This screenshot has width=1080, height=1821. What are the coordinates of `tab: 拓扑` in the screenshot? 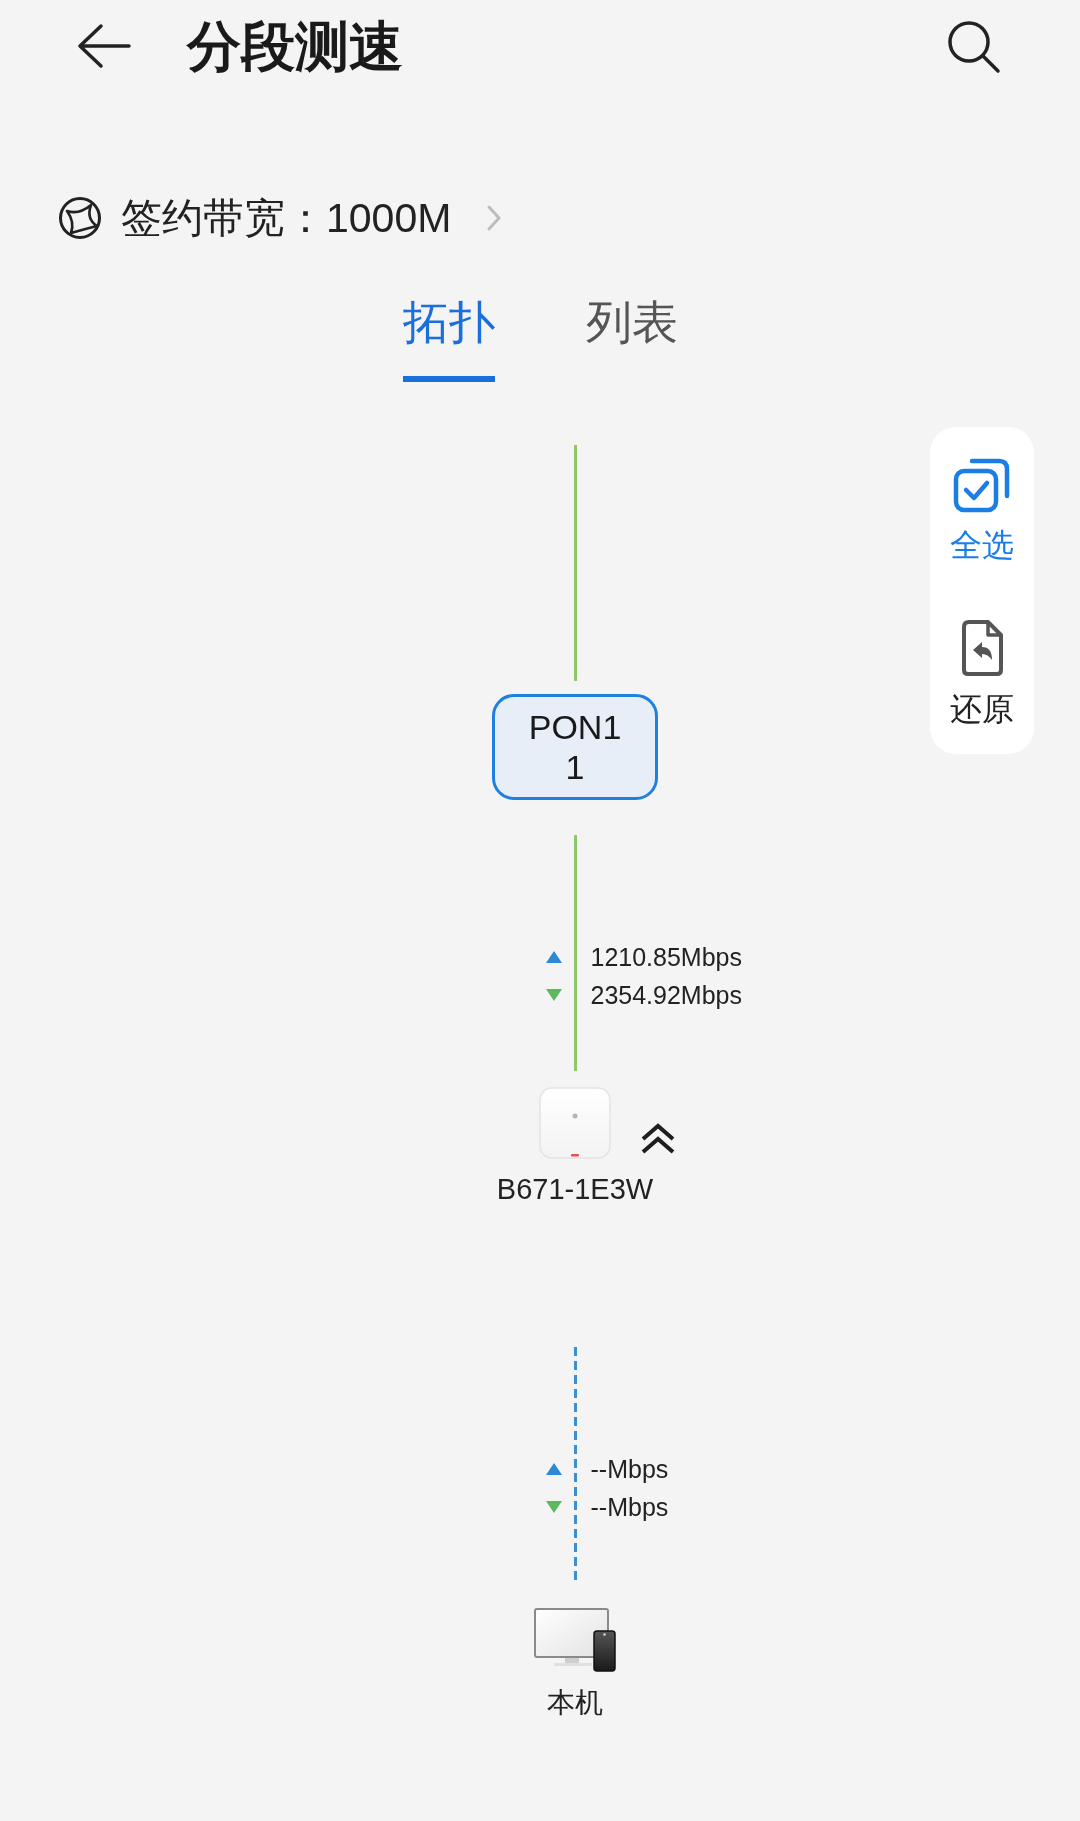 It's located at (448, 339).